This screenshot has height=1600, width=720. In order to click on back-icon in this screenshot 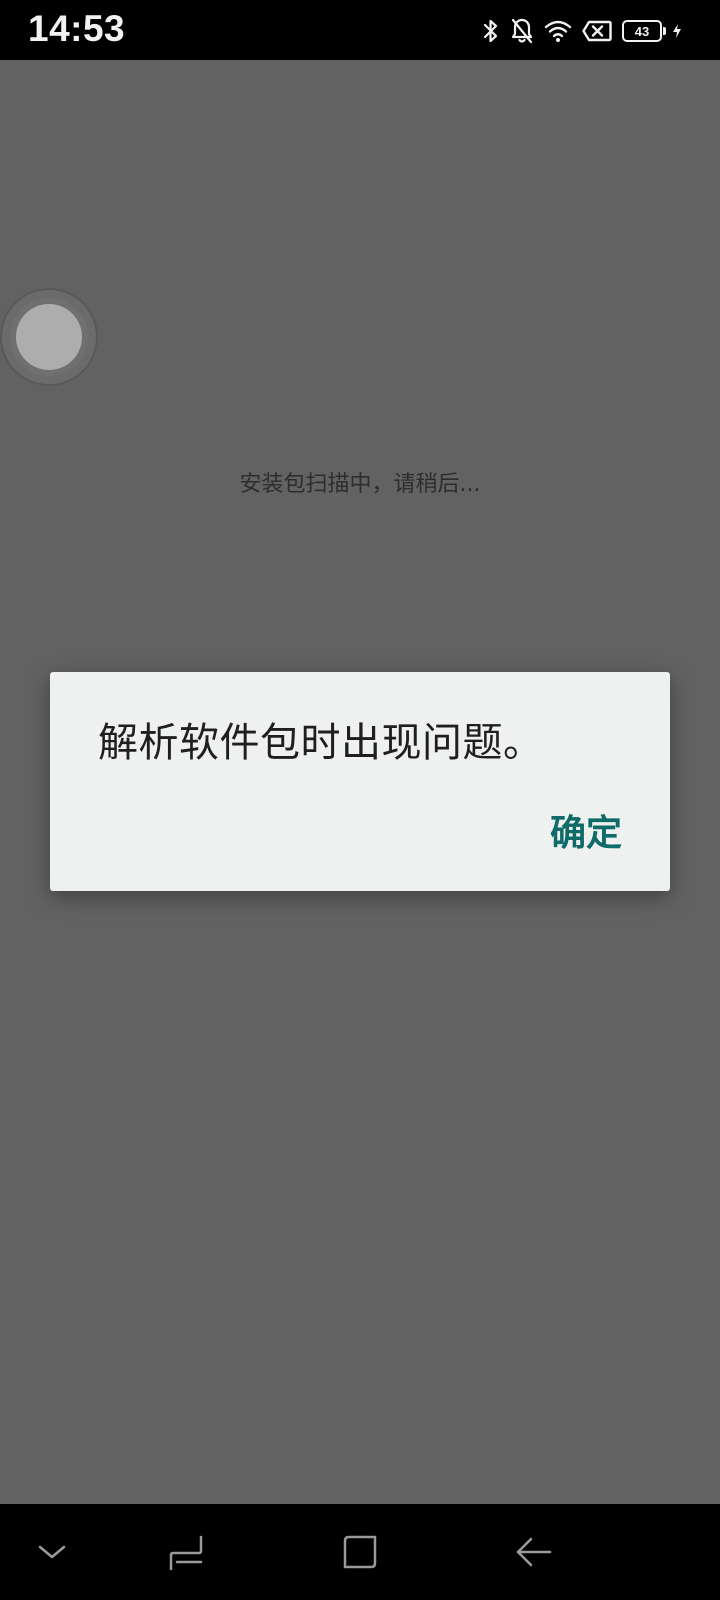, I will do `click(534, 1552)`.